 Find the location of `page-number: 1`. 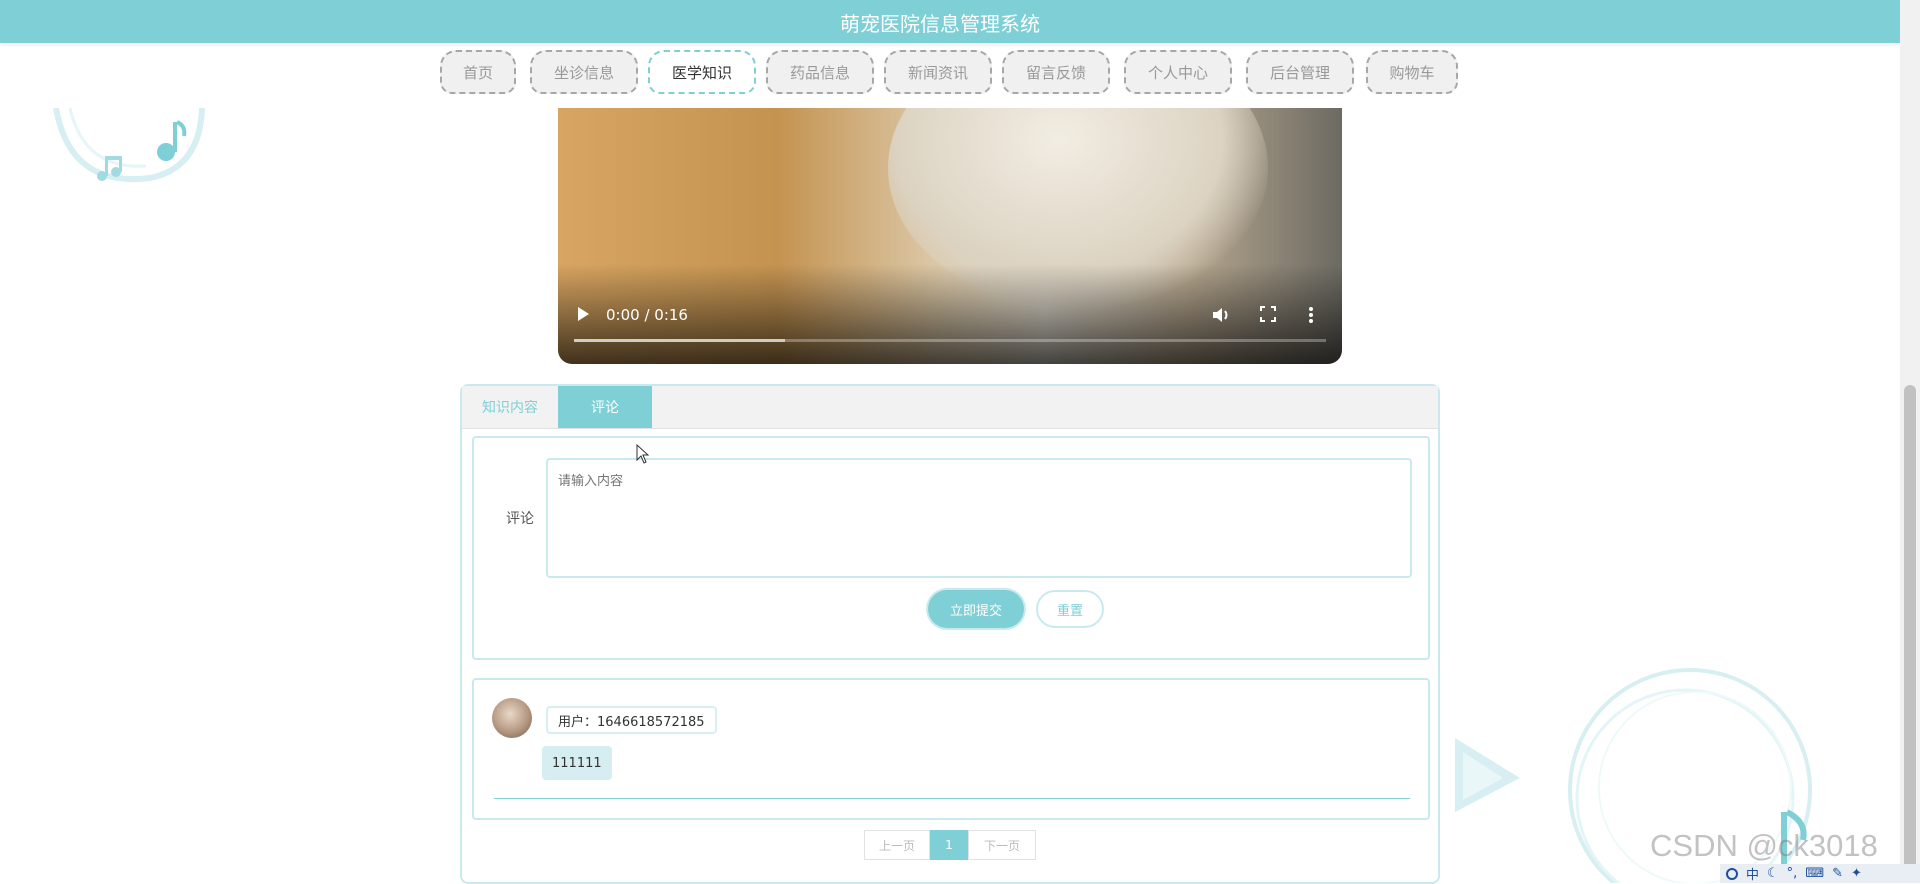

page-number: 1 is located at coordinates (949, 845).